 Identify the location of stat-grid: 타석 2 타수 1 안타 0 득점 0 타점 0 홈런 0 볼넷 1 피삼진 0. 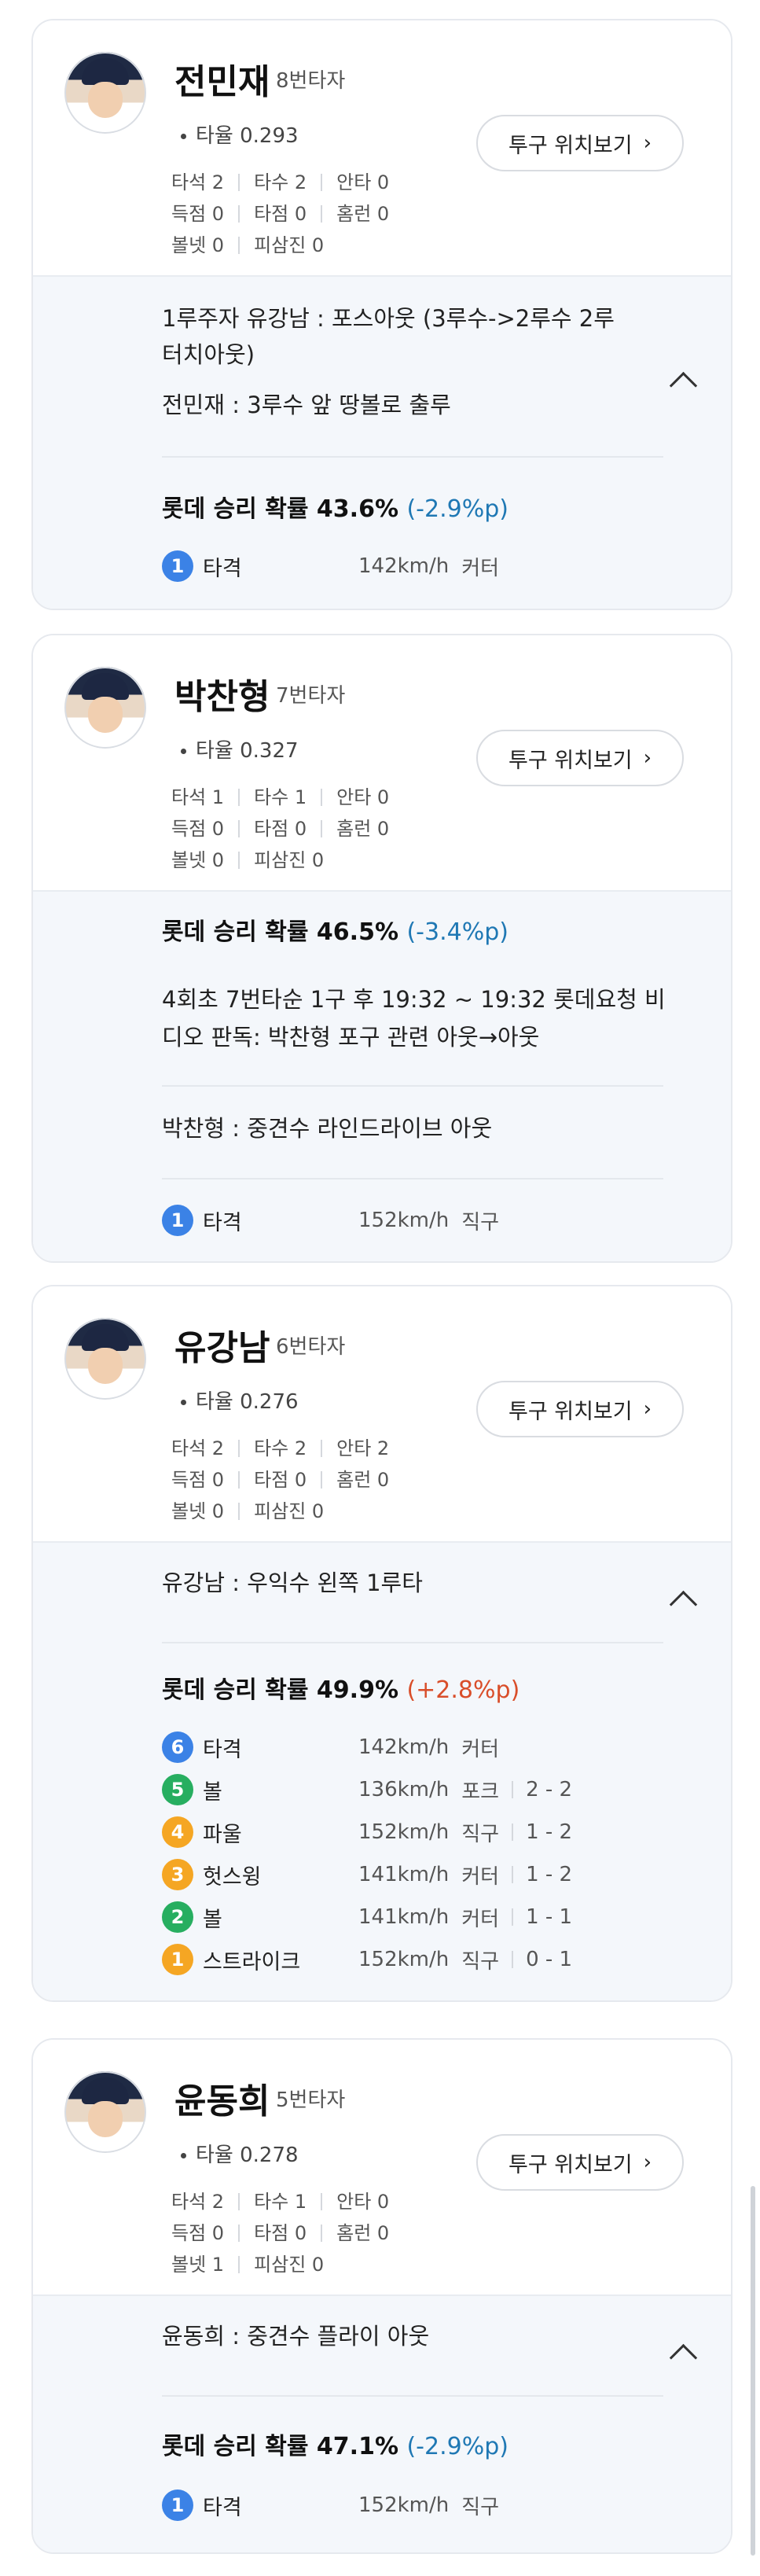
(280, 2233).